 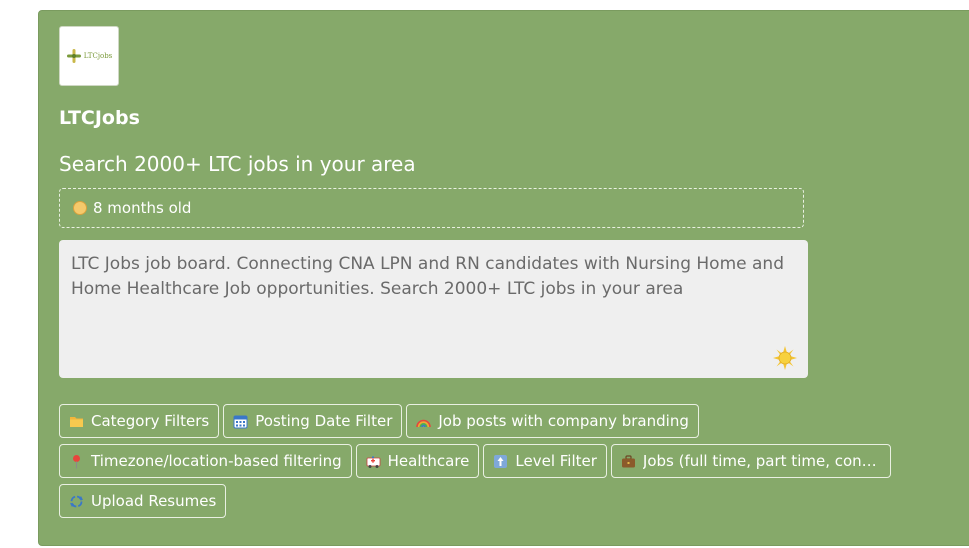 I want to click on feature-tag-label: Healthcare, so click(x=428, y=461).